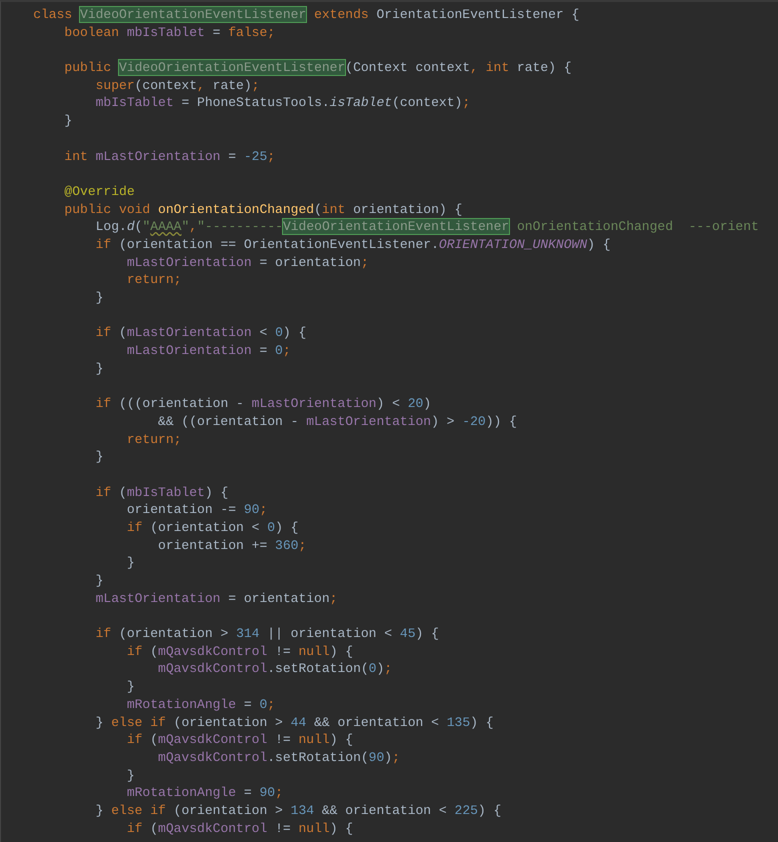  What do you see at coordinates (169, 156) in the screenshot?
I see `code-line: int mLastOrientation = -25;` at bounding box center [169, 156].